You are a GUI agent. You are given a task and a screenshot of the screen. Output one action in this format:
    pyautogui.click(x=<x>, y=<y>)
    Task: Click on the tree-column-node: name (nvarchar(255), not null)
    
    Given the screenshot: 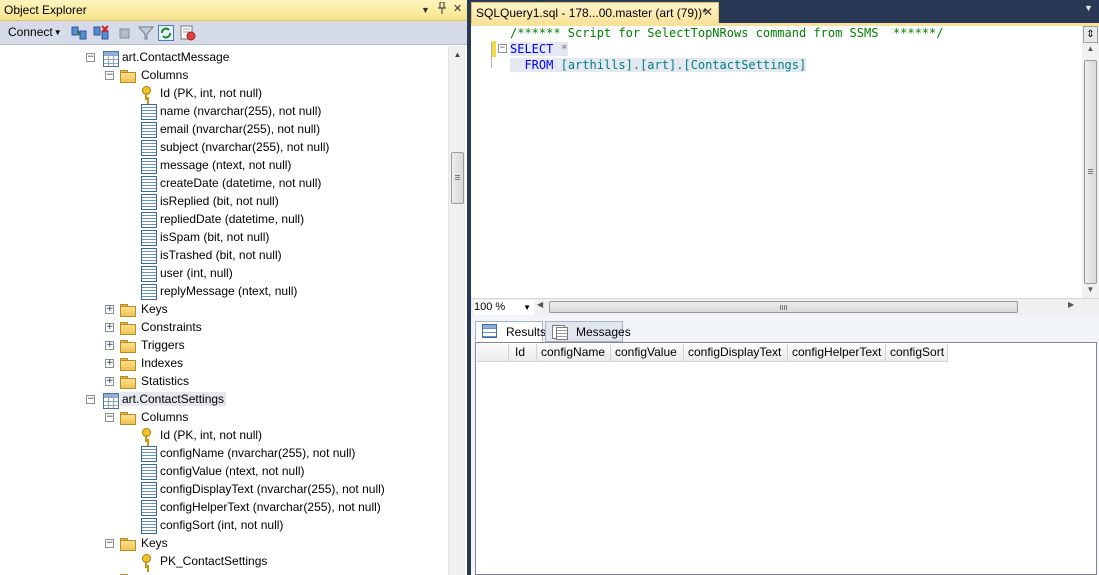 What is the action you would take?
    pyautogui.click(x=220, y=111)
    